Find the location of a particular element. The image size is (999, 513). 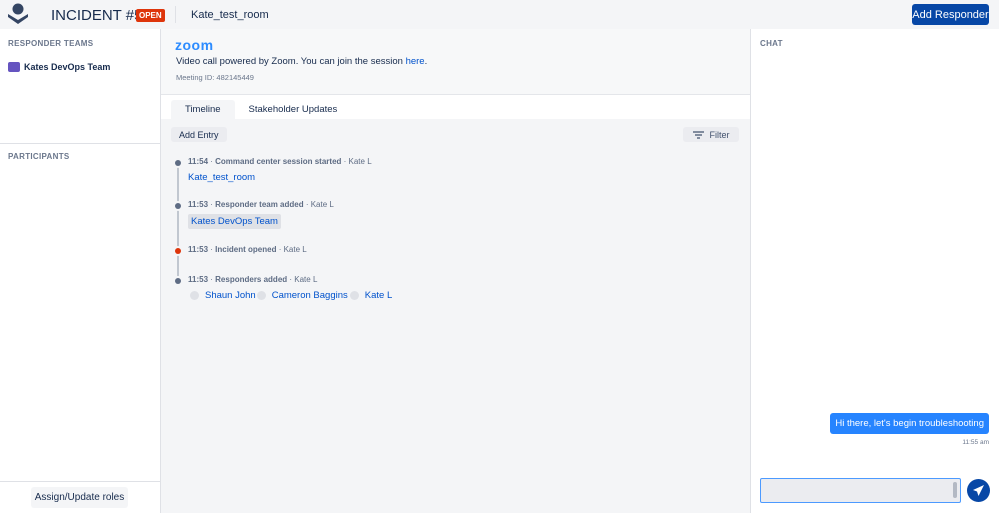

responder-link: Kate L is located at coordinates (378, 295).